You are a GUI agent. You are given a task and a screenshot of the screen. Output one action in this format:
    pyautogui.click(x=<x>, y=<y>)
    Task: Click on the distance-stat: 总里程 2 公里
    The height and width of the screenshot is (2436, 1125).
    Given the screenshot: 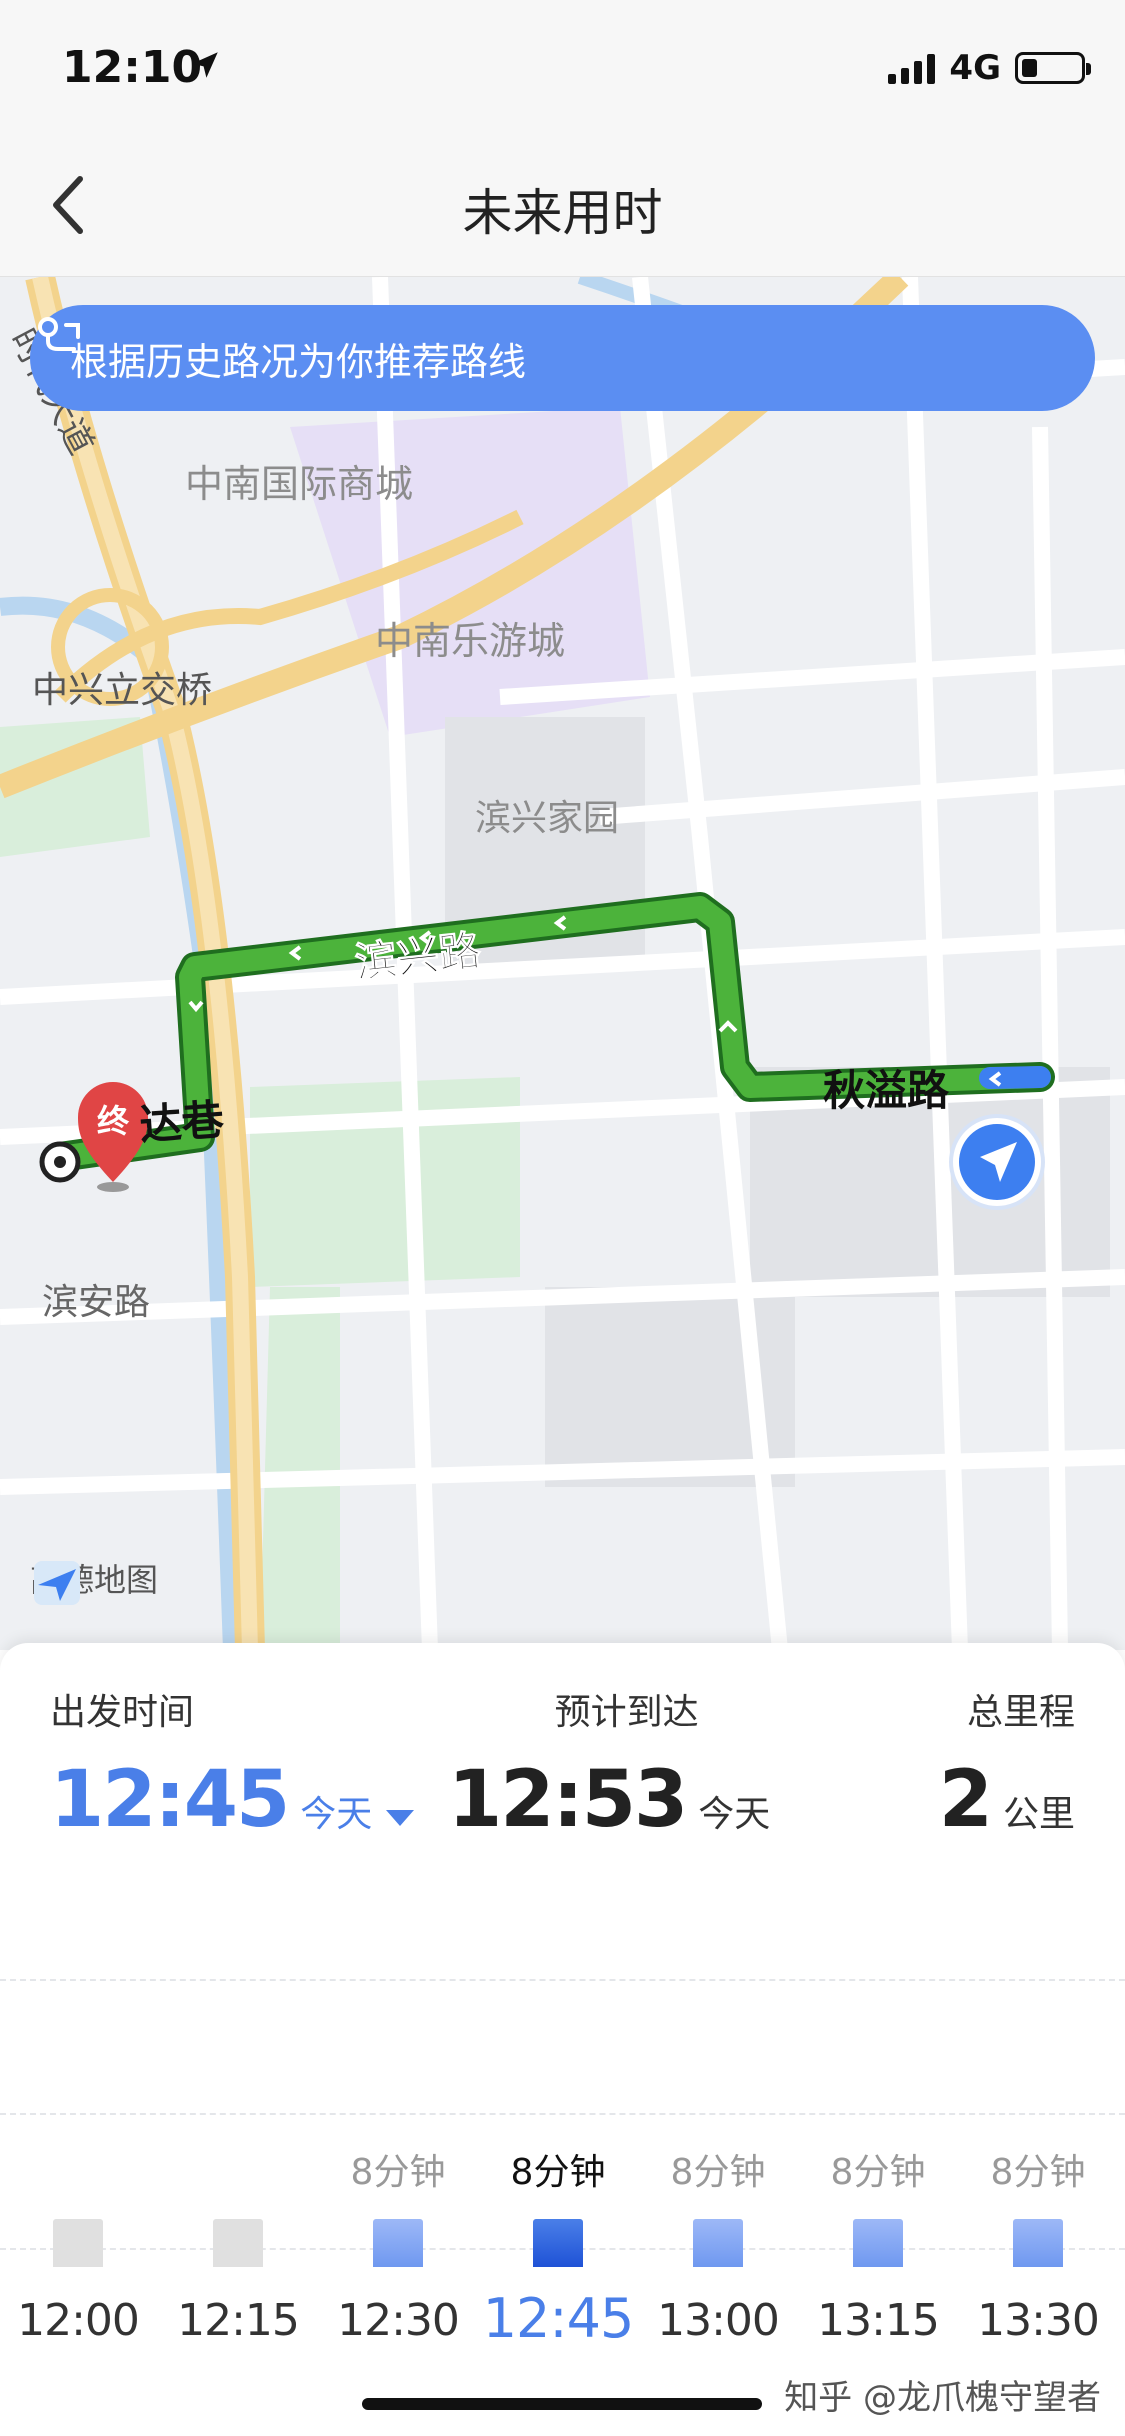 What is the action you would take?
    pyautogui.click(x=1007, y=1764)
    